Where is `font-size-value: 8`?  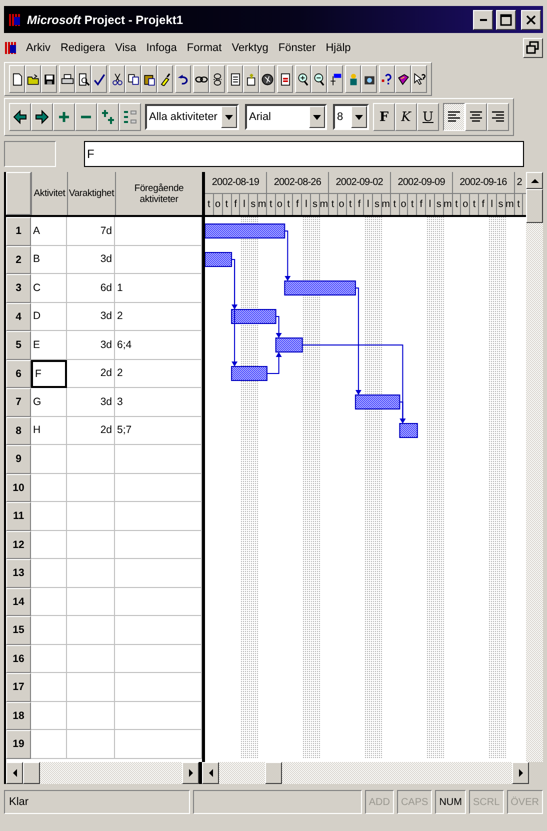
font-size-value: 8 is located at coordinates (340, 117).